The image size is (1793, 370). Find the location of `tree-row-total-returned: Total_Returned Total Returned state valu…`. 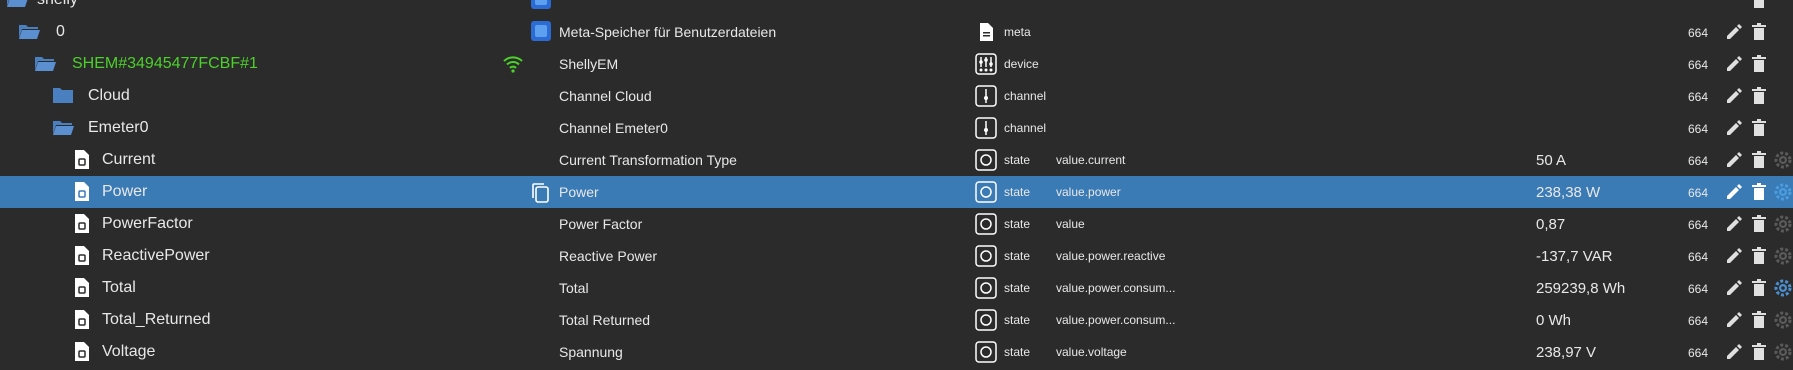

tree-row-total-returned: Total_Returned Total Returned state valu… is located at coordinates (896, 320).